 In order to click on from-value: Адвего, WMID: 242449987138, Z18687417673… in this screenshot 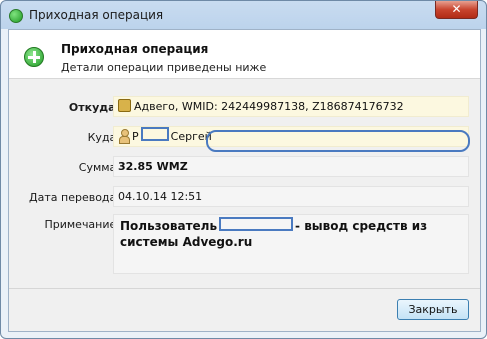, I will do `click(269, 106)`.